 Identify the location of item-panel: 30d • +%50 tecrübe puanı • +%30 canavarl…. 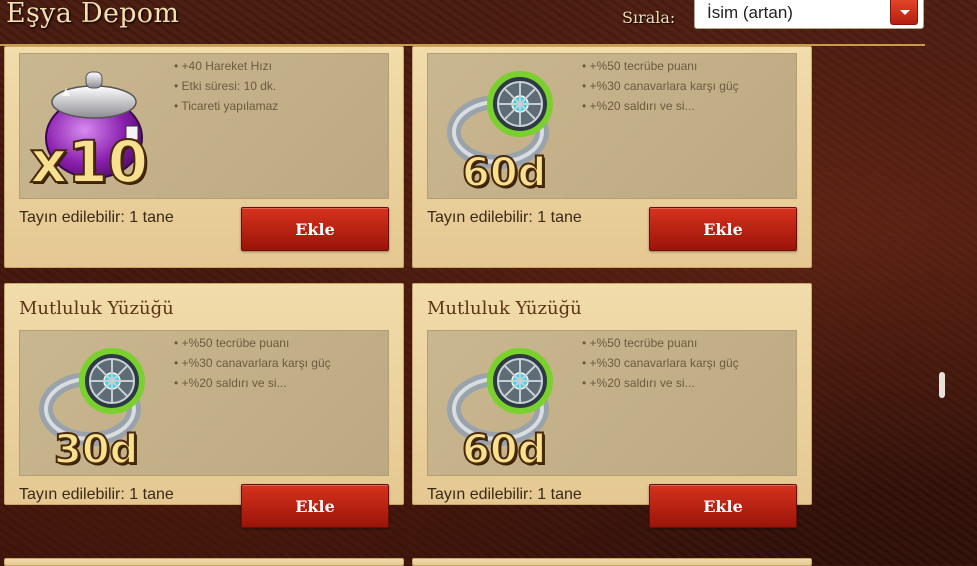
(204, 403).